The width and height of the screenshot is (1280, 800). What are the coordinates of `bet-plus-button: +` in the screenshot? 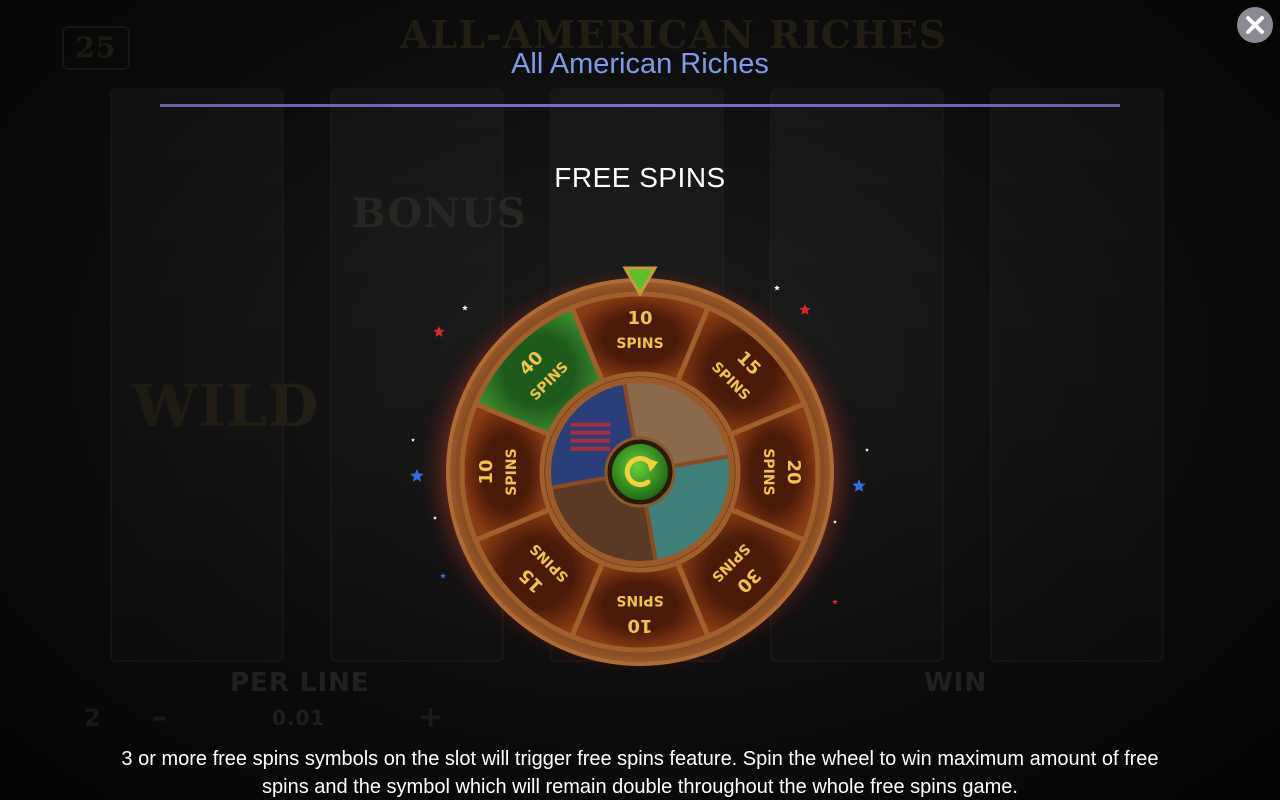 It's located at (431, 717).